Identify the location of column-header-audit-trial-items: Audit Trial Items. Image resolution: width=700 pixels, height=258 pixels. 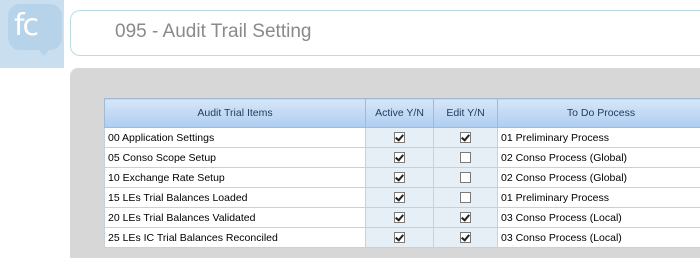
(235, 113).